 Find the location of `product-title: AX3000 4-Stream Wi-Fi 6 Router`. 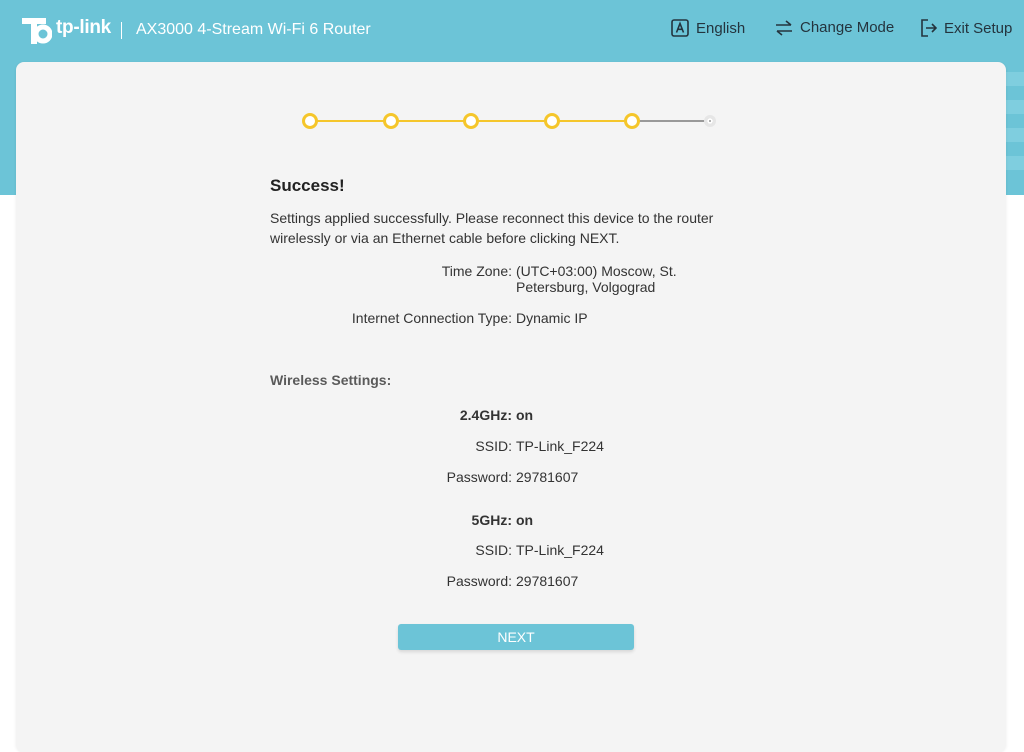

product-title: AX3000 4-Stream Wi-Fi 6 Router is located at coordinates (253, 29).